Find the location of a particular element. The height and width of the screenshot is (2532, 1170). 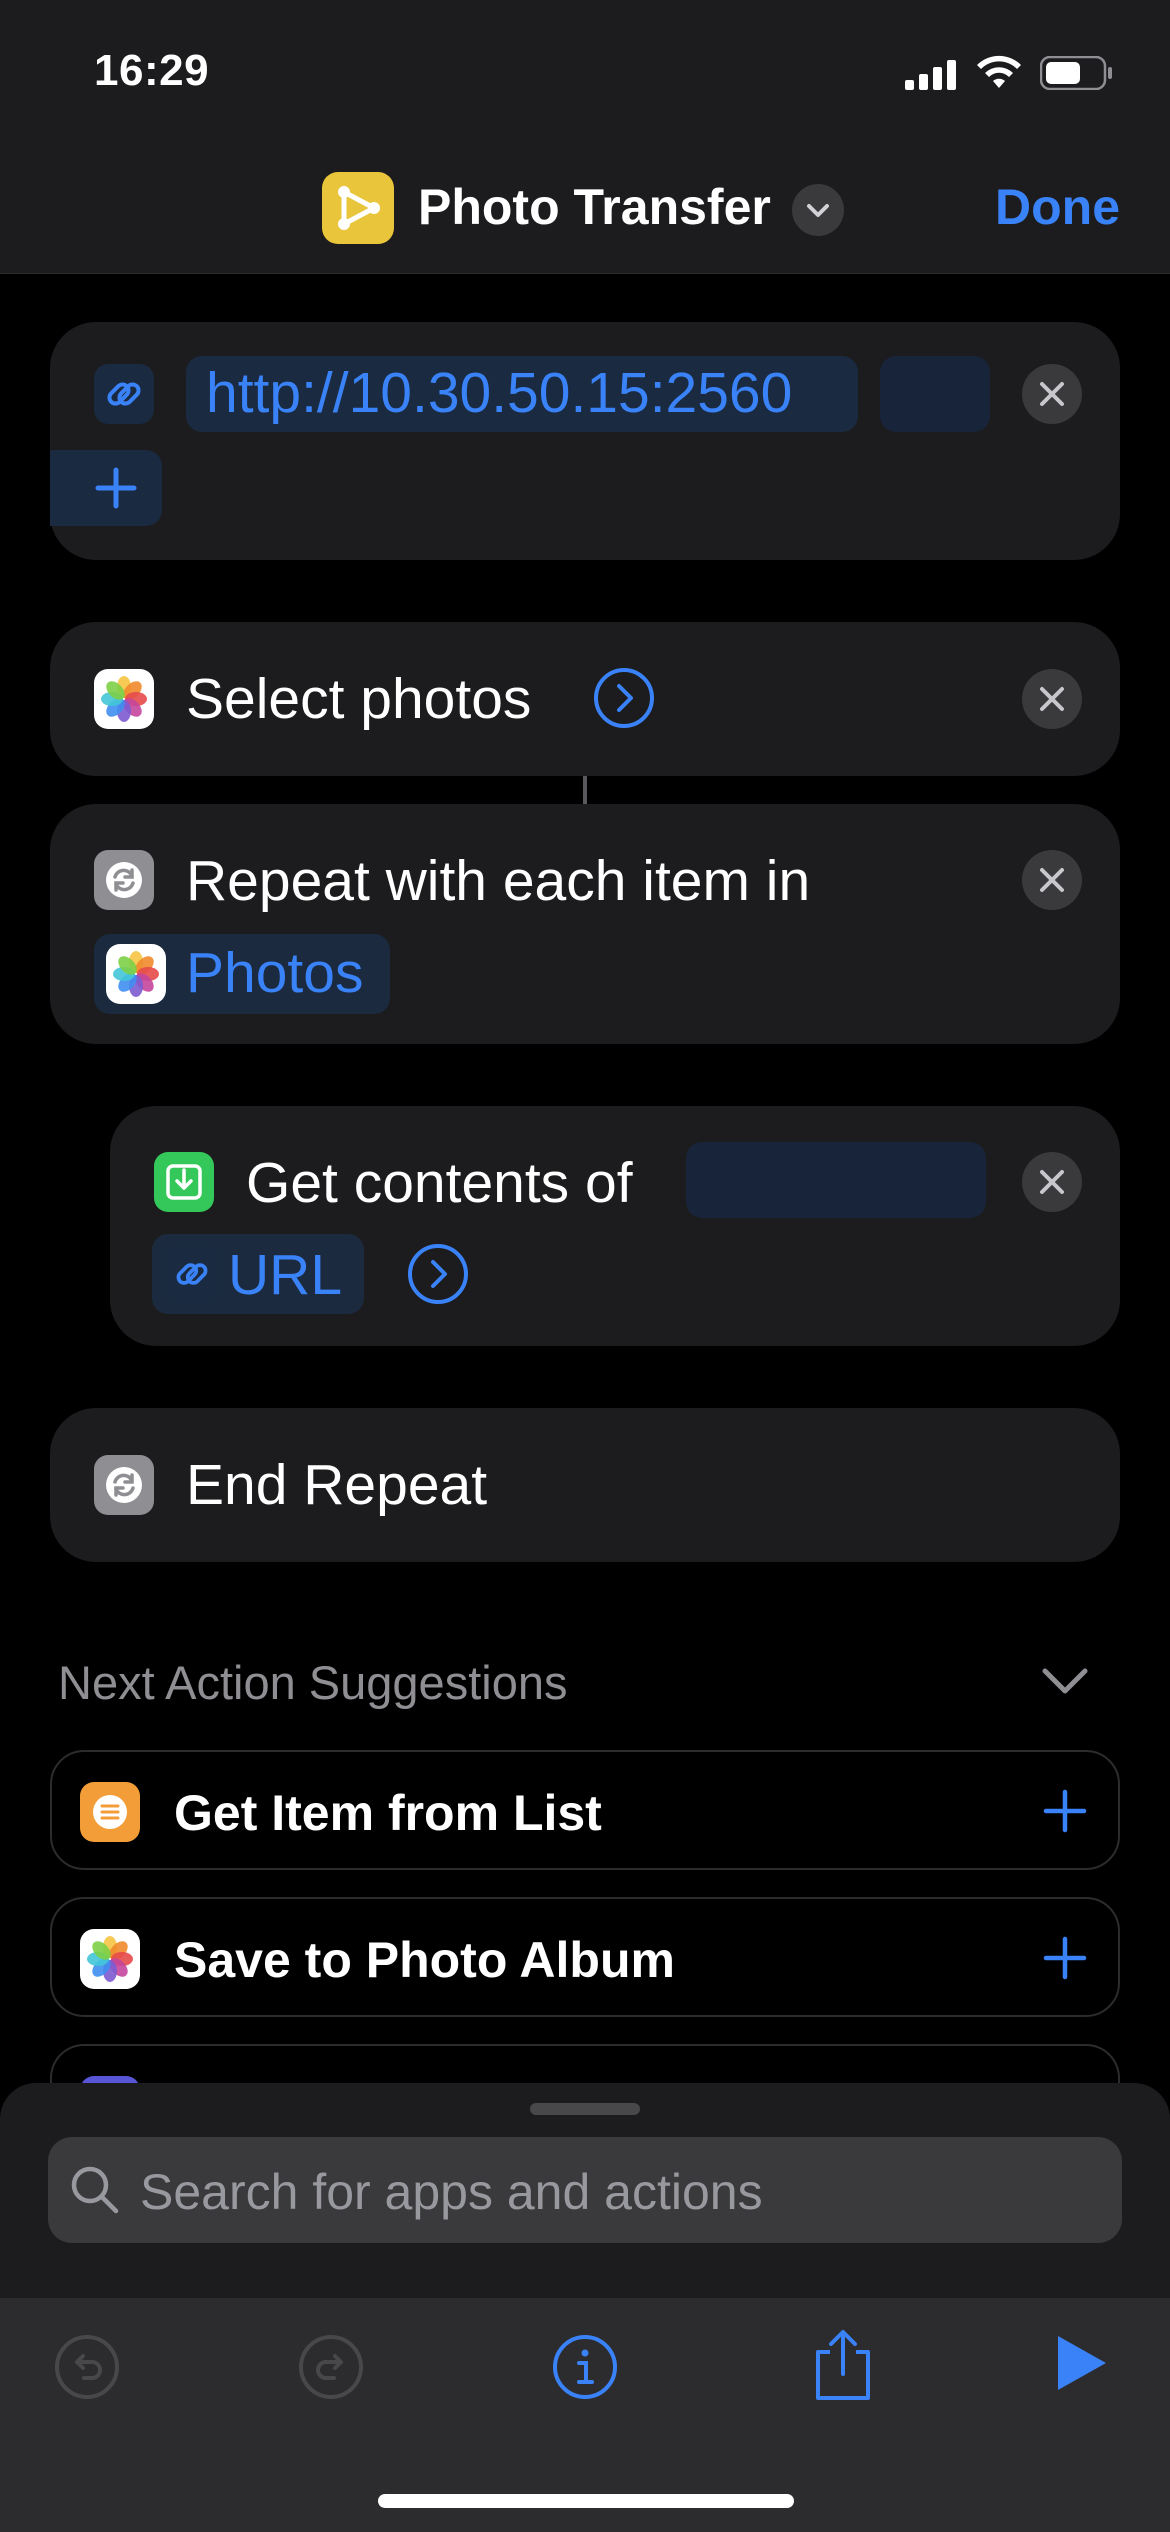

list-icon is located at coordinates (110, 1812).